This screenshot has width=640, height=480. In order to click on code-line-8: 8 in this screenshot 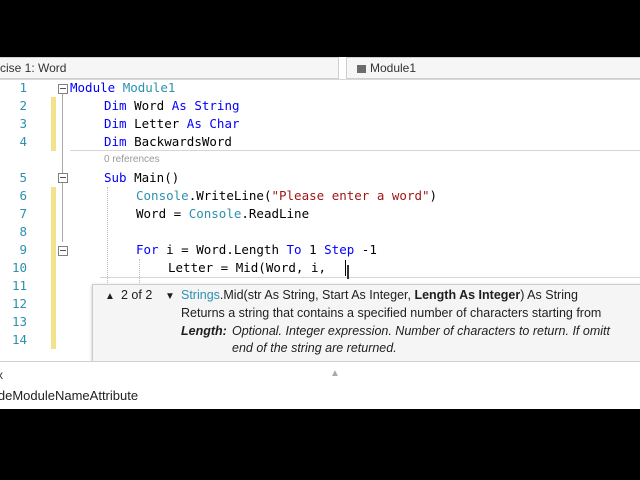, I will do `click(320, 232)`.